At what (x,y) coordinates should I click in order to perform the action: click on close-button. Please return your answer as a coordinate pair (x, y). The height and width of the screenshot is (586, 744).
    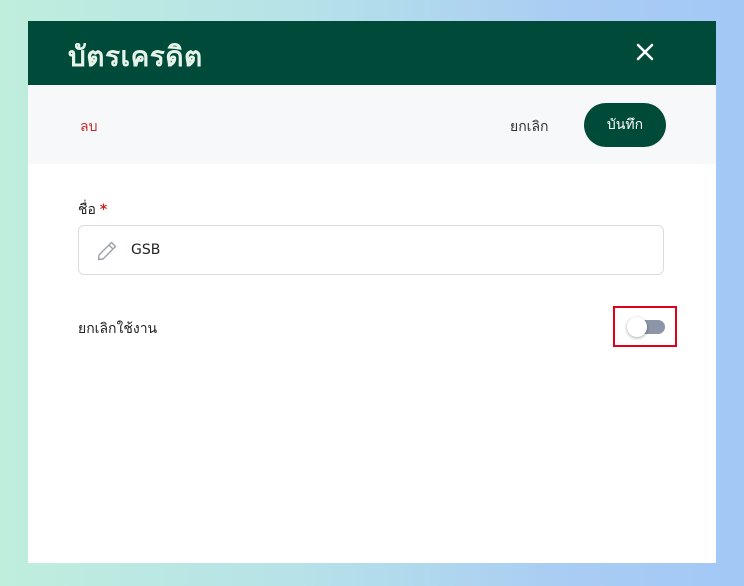
    Looking at the image, I should click on (645, 52).